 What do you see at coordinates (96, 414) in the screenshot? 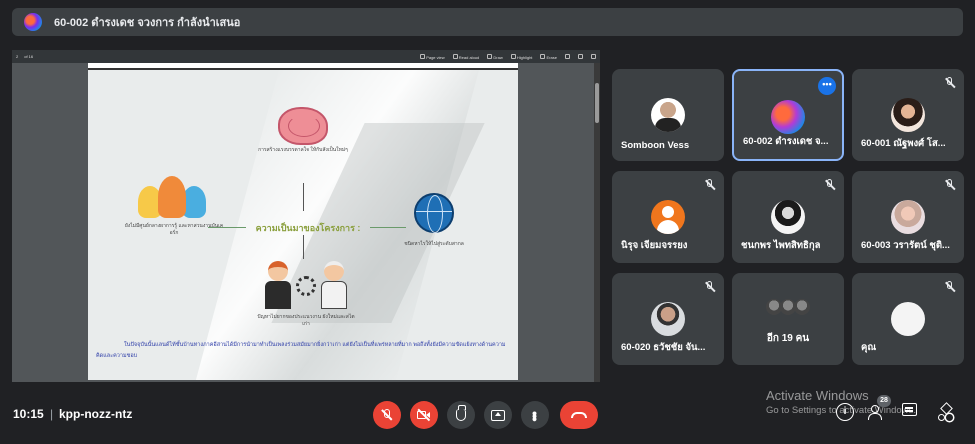
I see `meeting-code: kpp-nozz-ntz` at bounding box center [96, 414].